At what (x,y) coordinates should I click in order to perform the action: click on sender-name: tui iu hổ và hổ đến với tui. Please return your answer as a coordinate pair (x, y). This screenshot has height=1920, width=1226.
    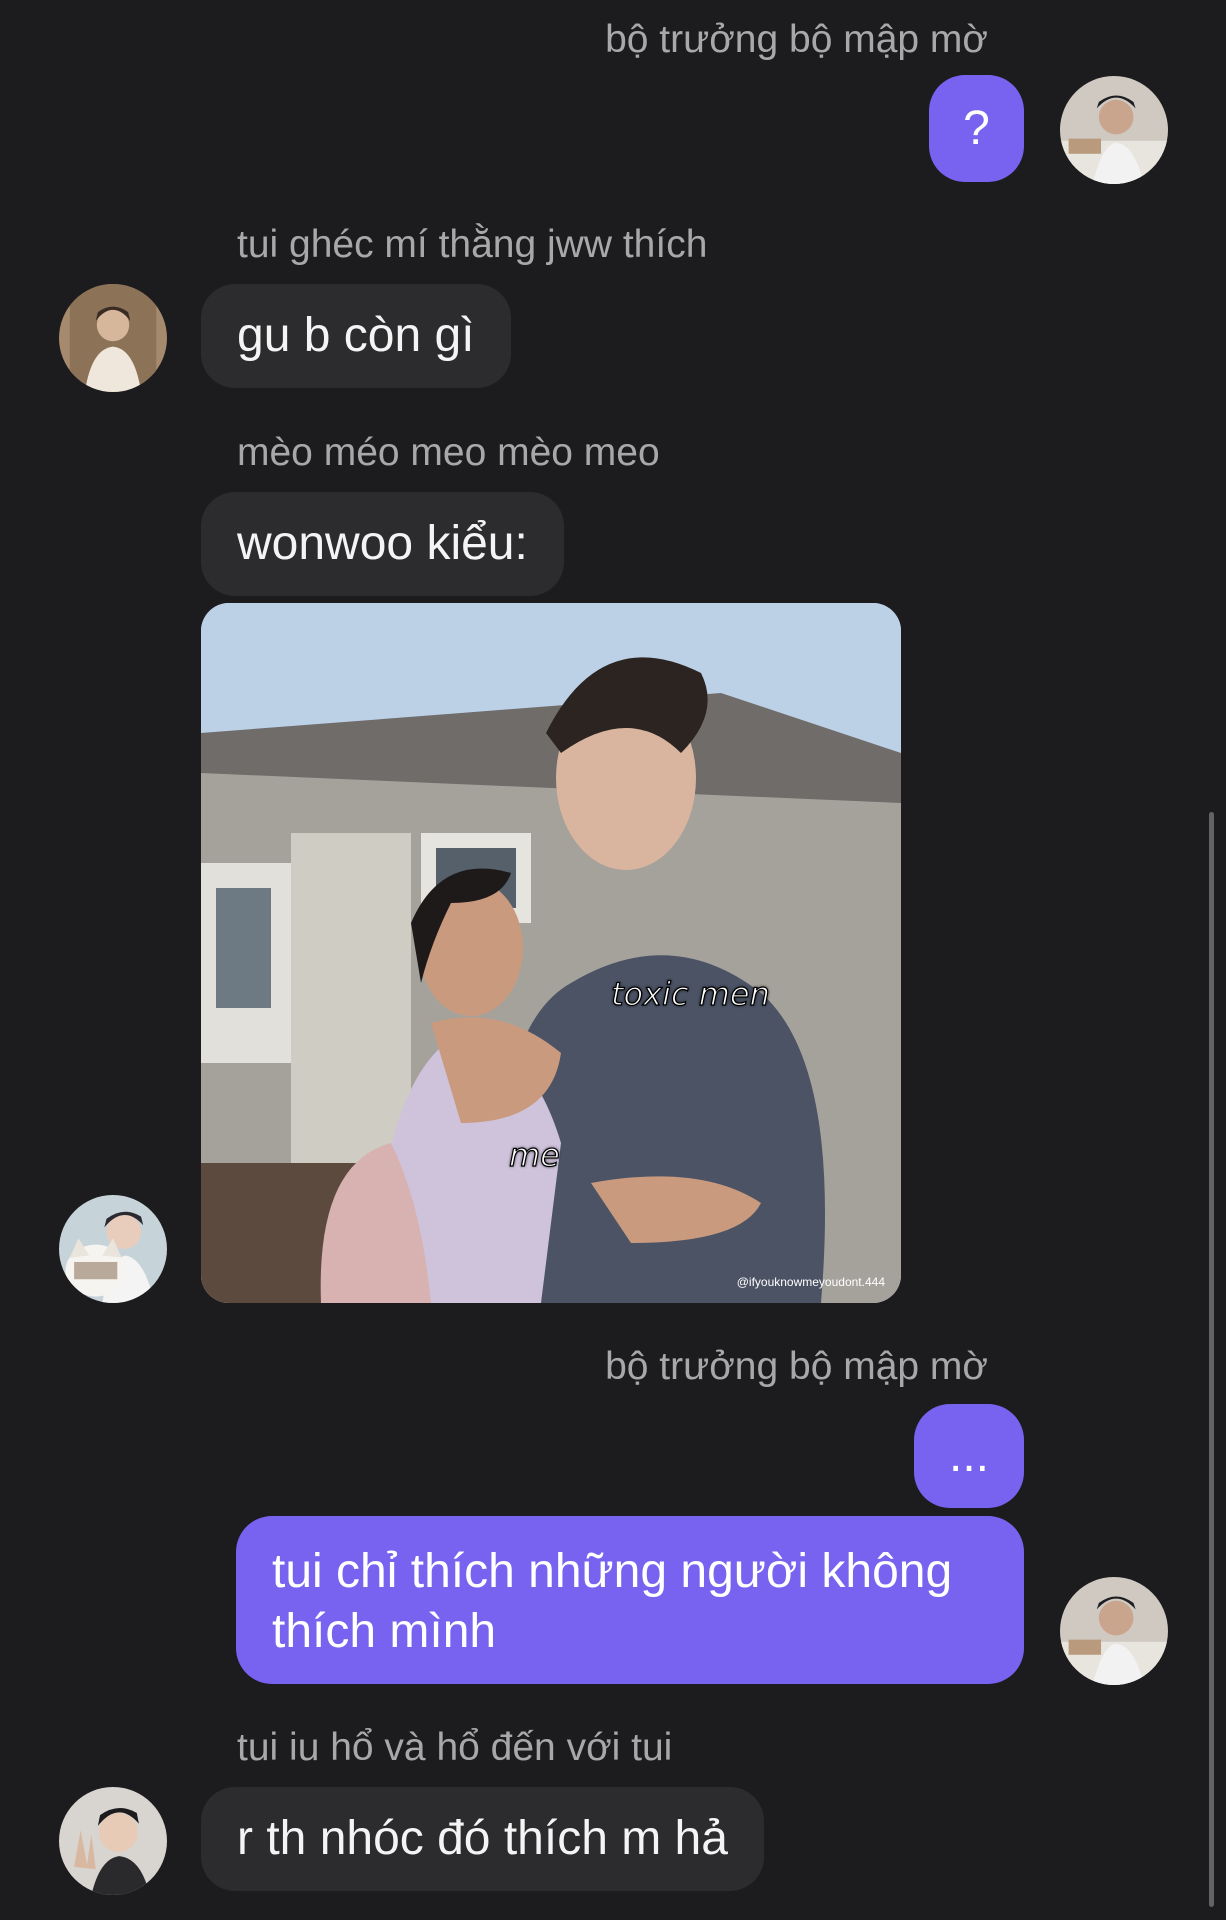
    Looking at the image, I should click on (455, 1747).